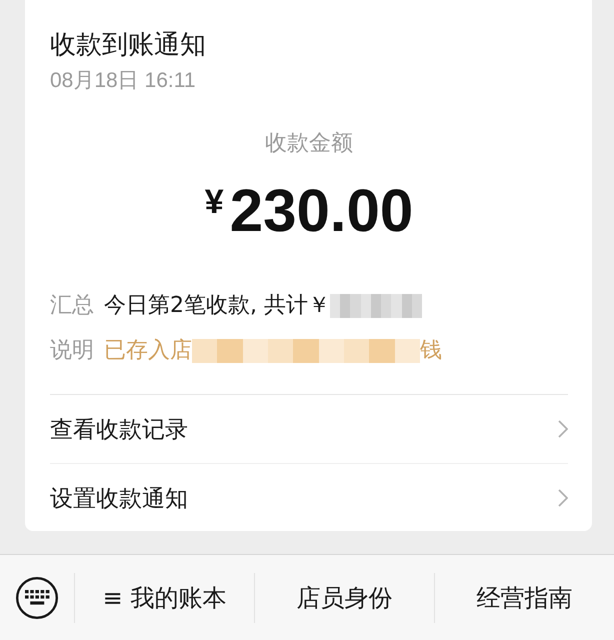  What do you see at coordinates (72, 306) in the screenshot?
I see `detail-label: 汇总` at bounding box center [72, 306].